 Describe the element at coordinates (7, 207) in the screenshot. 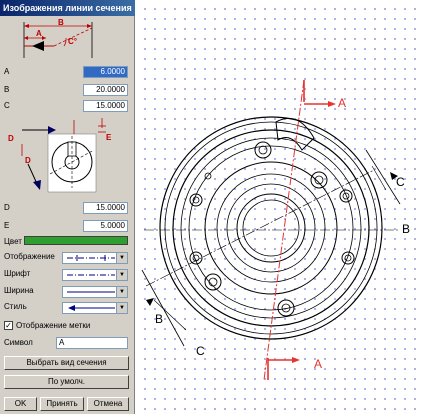

I see `param-d-label: D` at that location.